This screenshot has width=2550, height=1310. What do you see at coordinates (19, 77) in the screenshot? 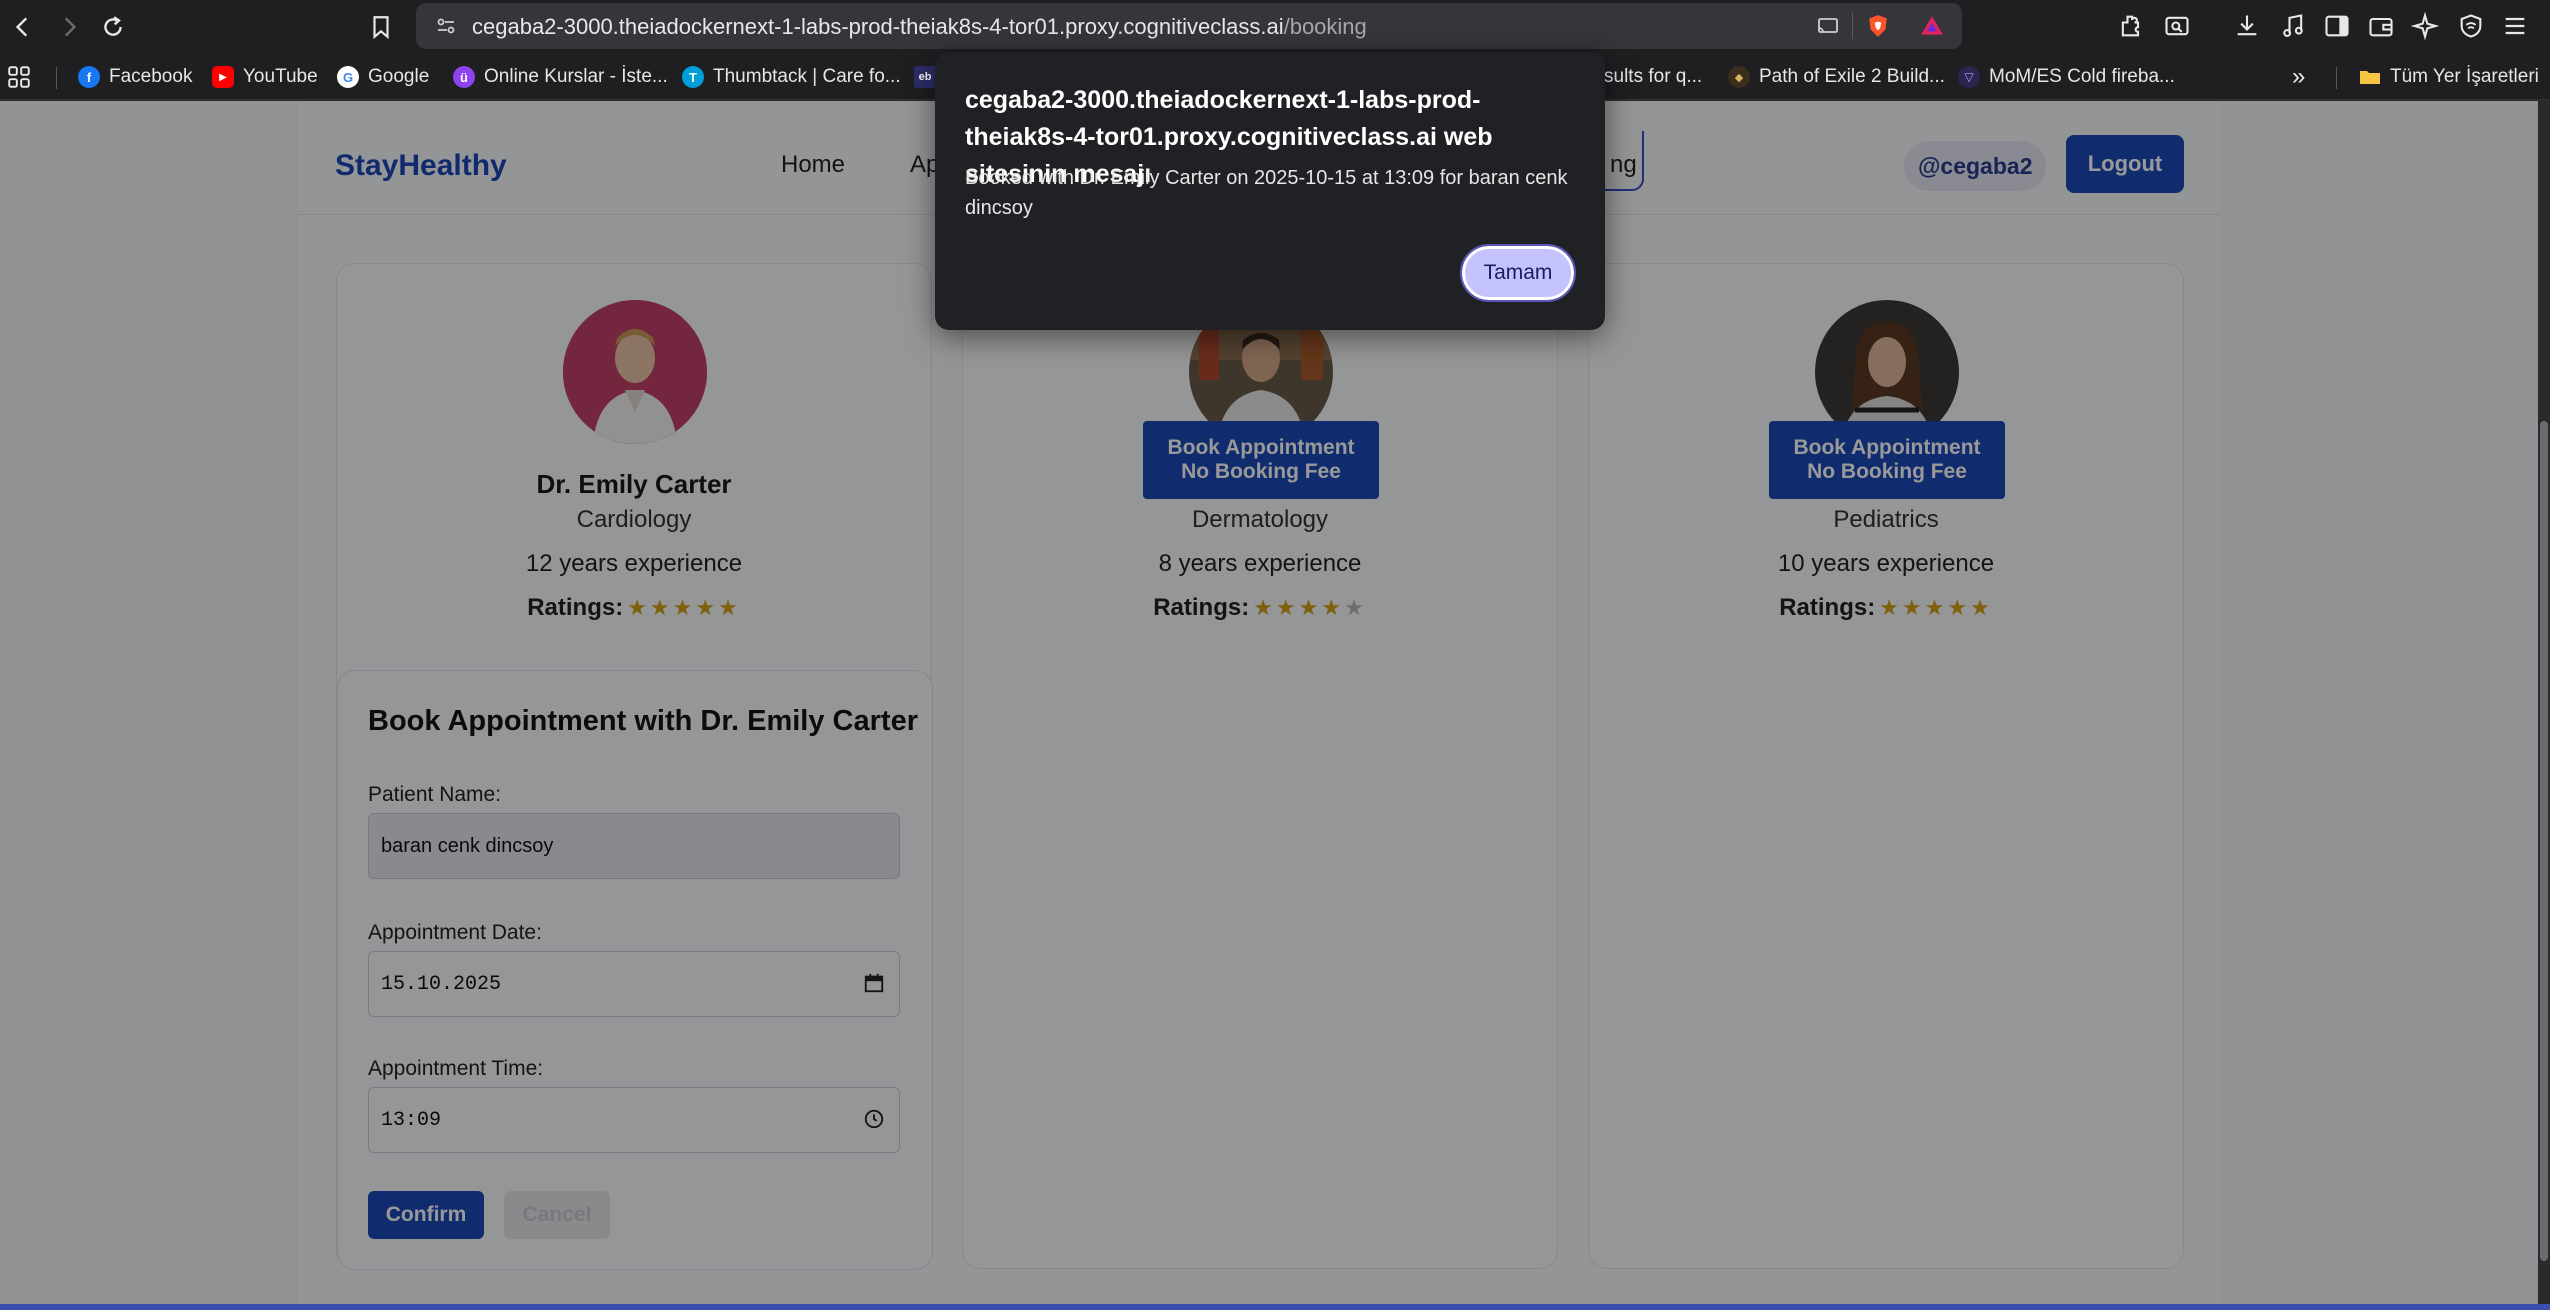
I see `apps-grid-icon` at bounding box center [19, 77].